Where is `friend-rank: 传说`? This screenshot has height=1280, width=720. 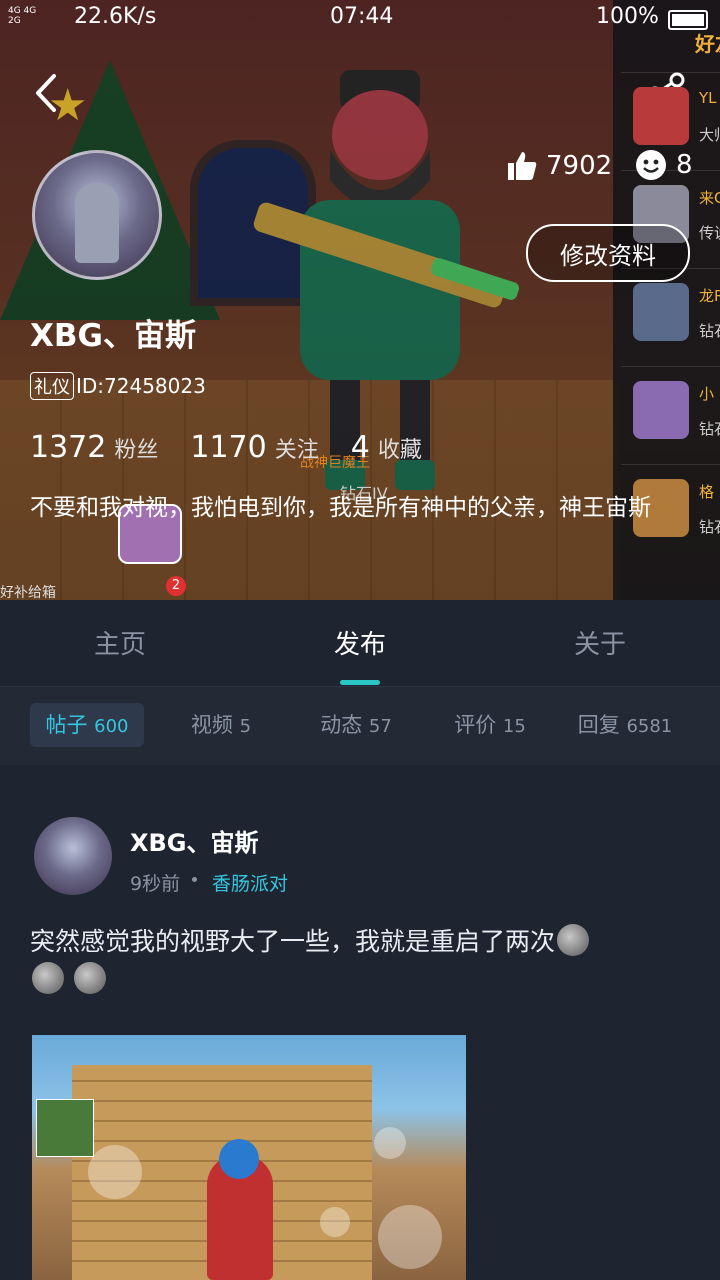
friend-rank: 传说 is located at coordinates (709, 233).